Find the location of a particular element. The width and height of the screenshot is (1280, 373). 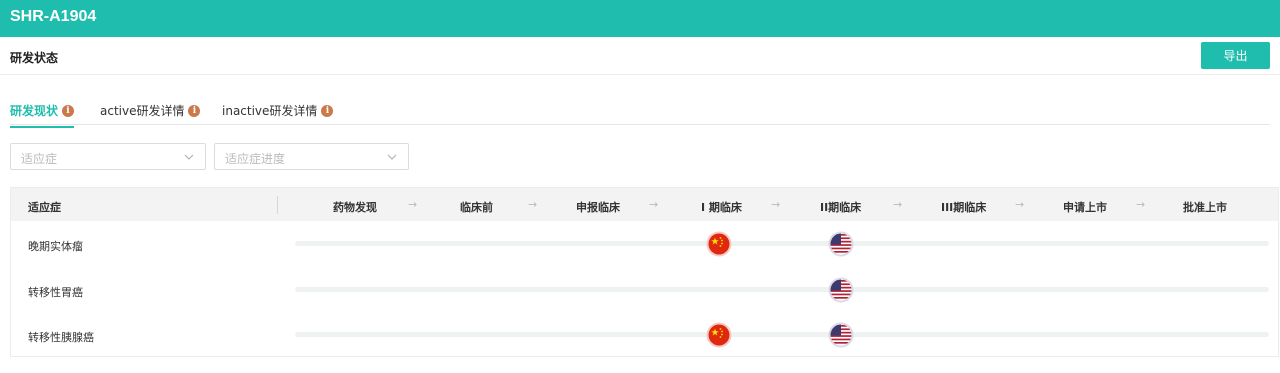

drug-title: SHR-A1904 is located at coordinates (53, 16).